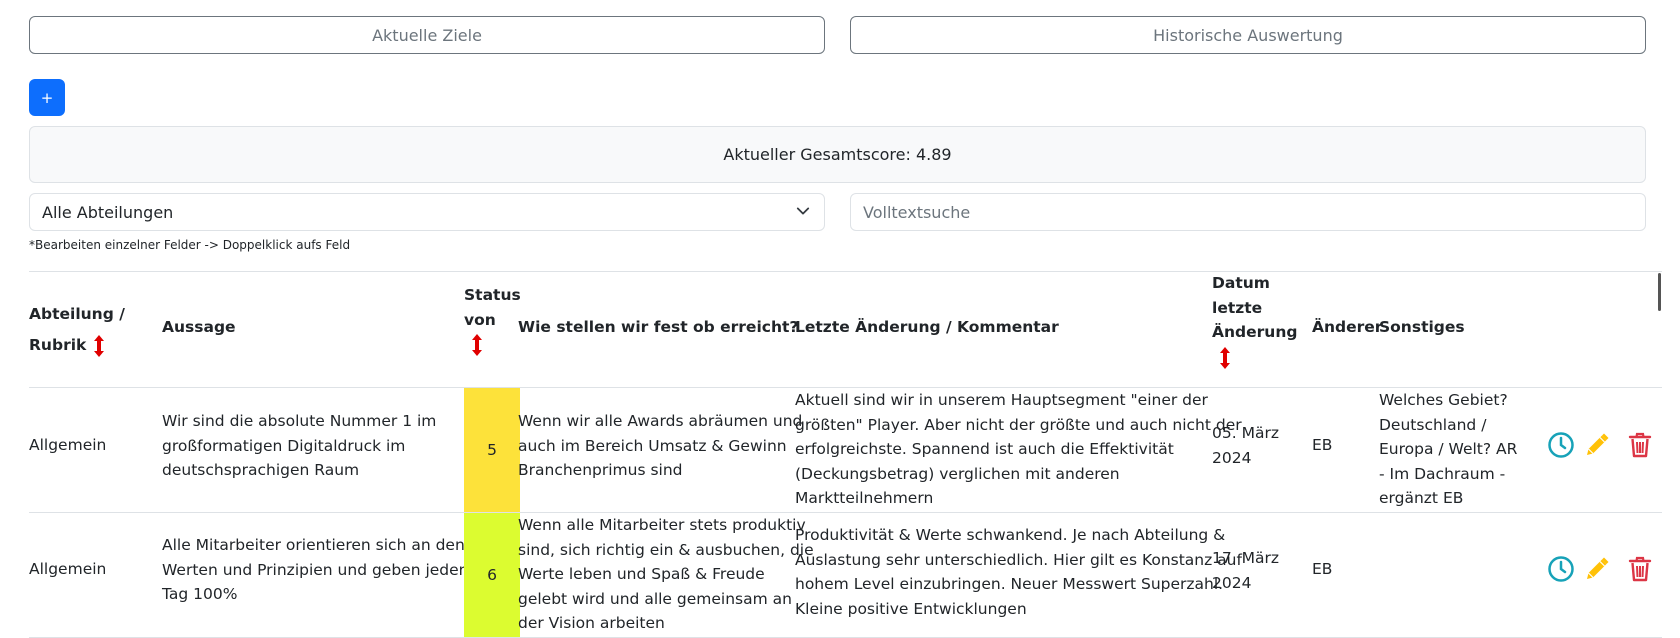 This screenshot has width=1680, height=638. What do you see at coordinates (957, 473) in the screenshot?
I see `comment-line: (Deckungsbetrag) verglichen mit anderen` at bounding box center [957, 473].